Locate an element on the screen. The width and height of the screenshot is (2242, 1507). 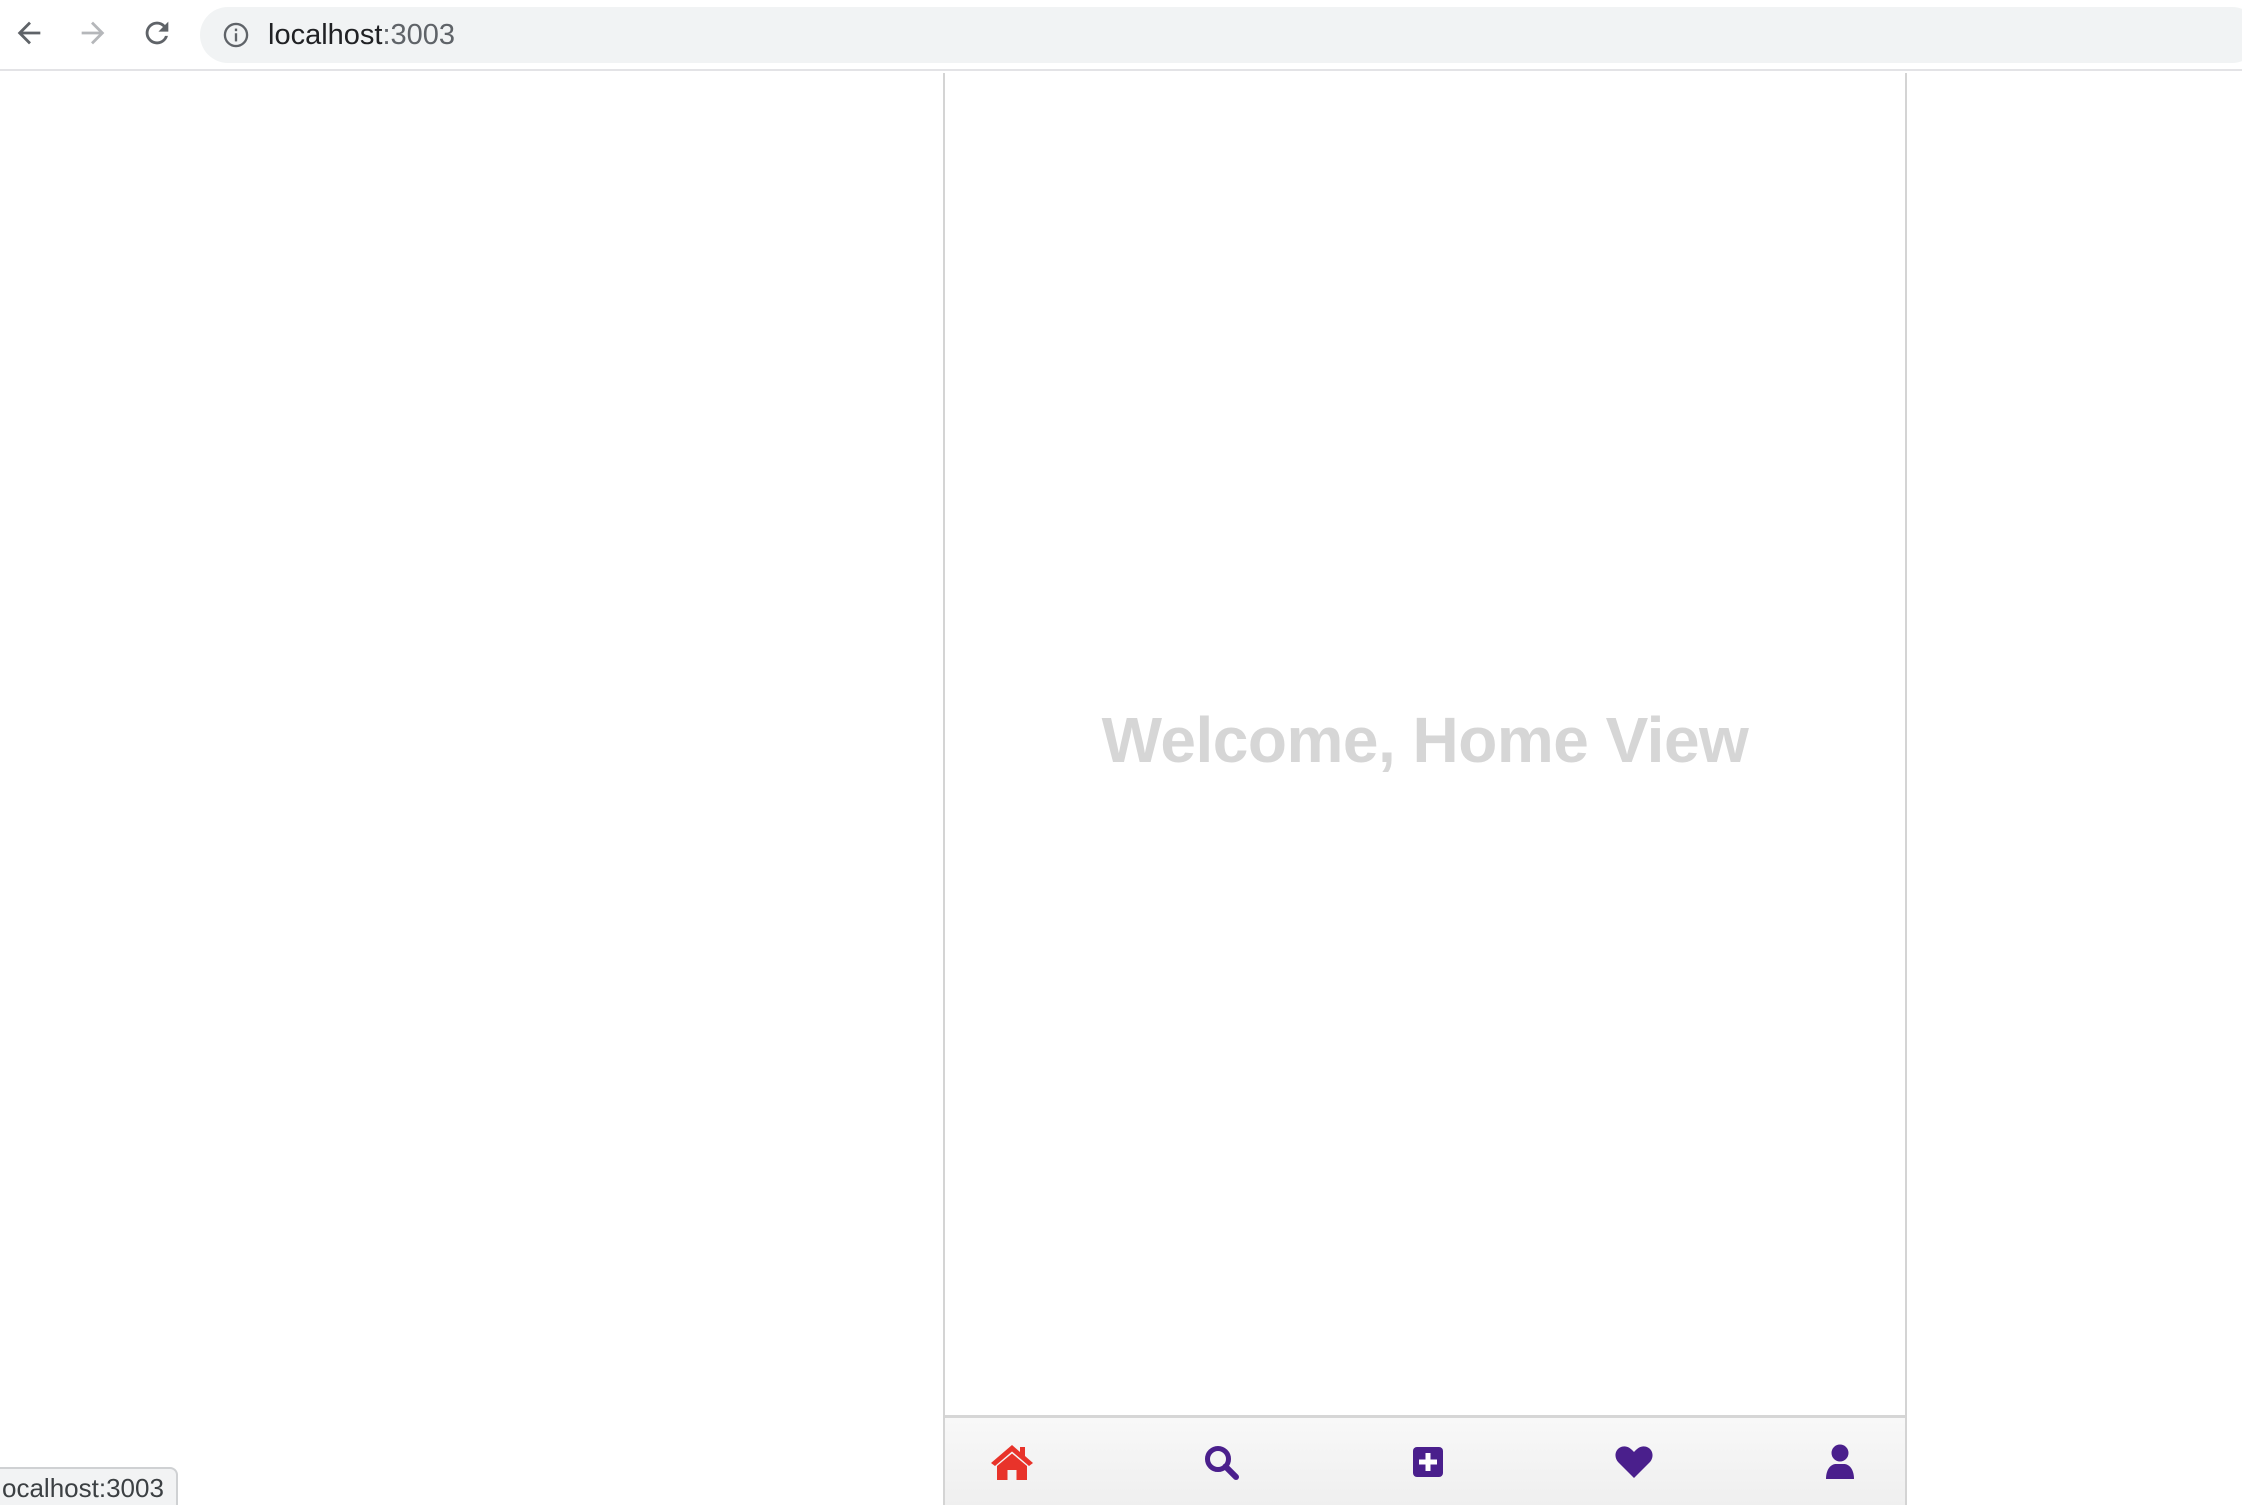
status-bar-link-preview: ocalhost:3003 is located at coordinates (89, 1486).